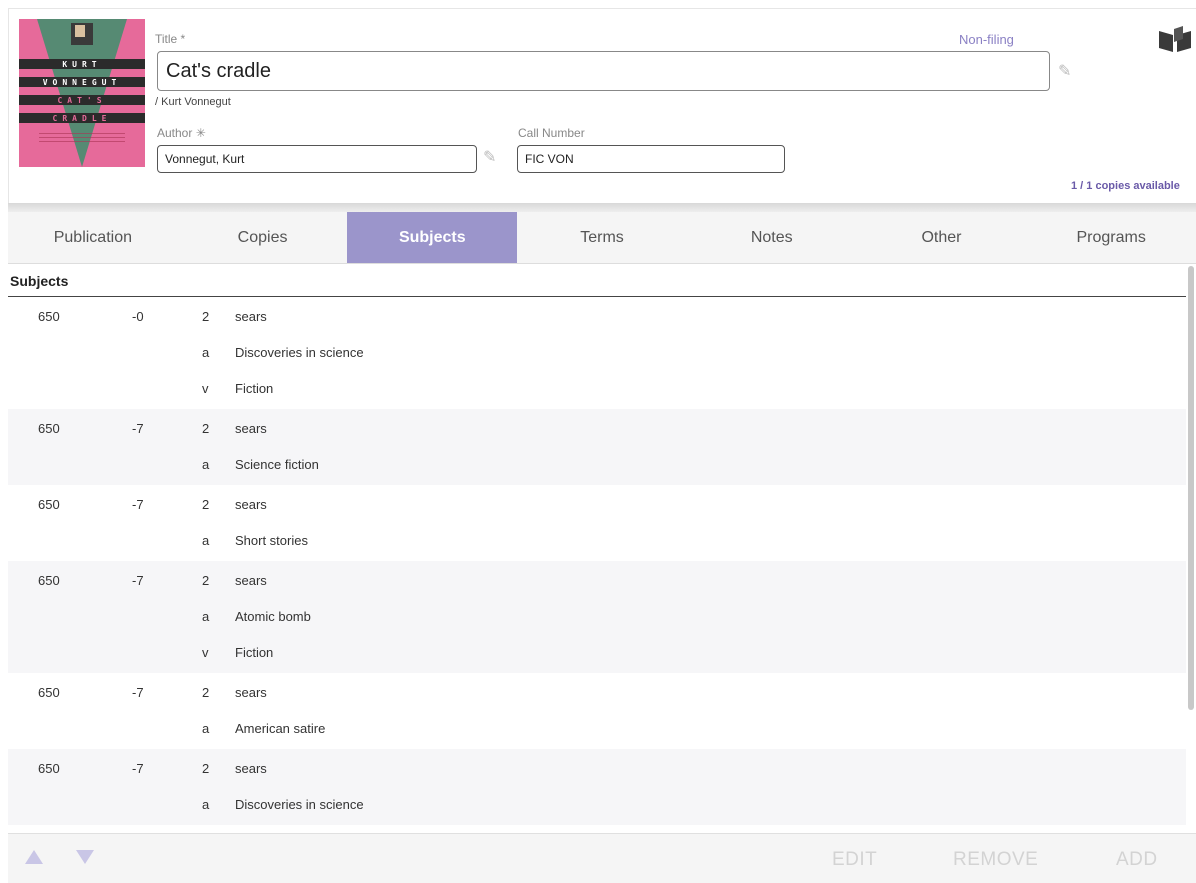 The image size is (1196, 883). Describe the element at coordinates (597, 280) in the screenshot. I see `subjects-header: Subjects` at that location.